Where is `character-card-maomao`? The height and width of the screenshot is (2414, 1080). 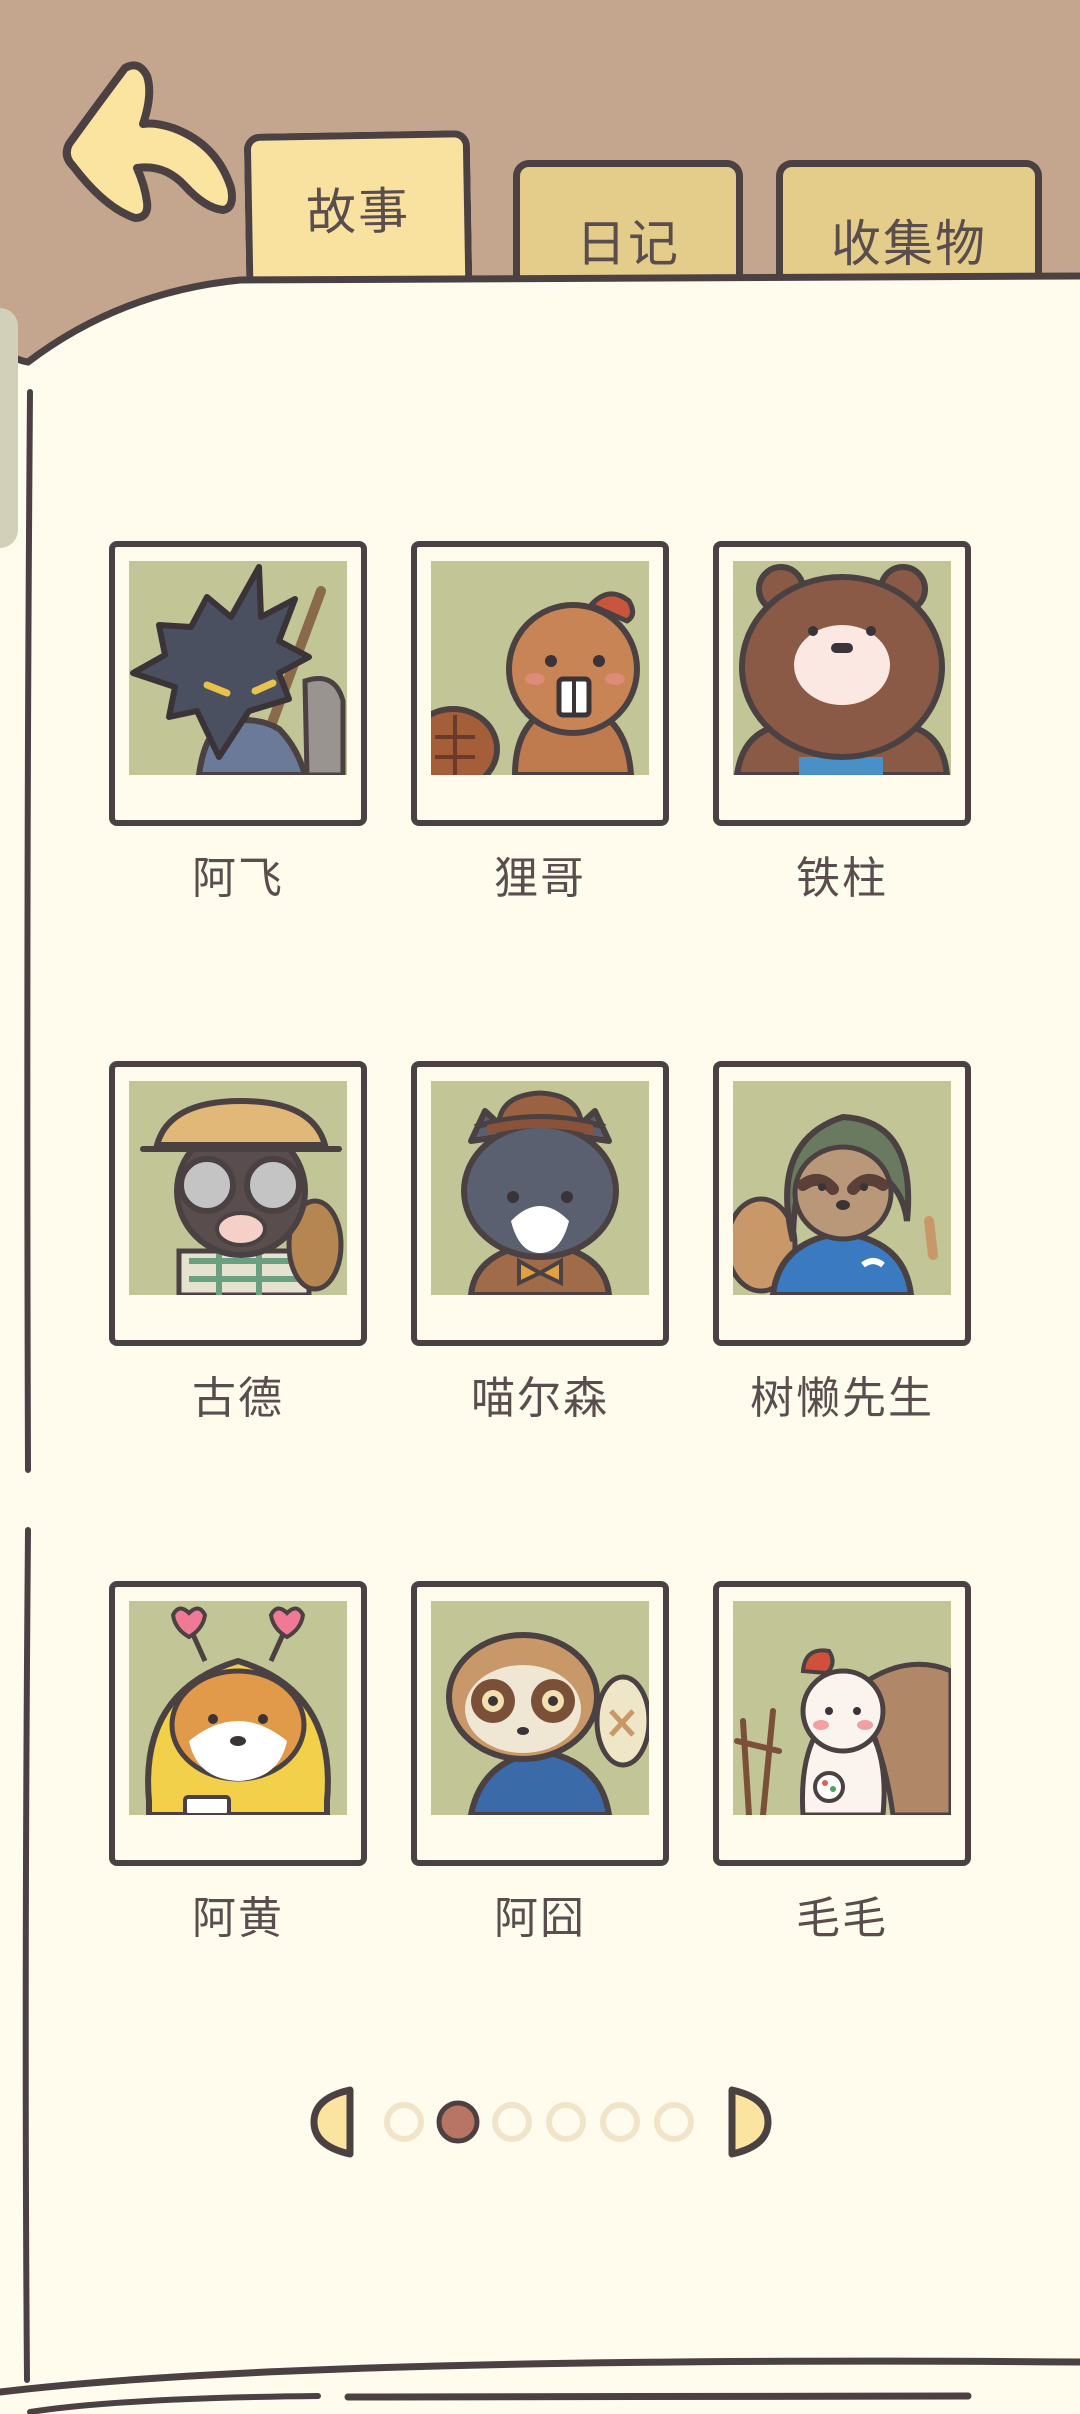
character-card-maomao is located at coordinates (842, 1723).